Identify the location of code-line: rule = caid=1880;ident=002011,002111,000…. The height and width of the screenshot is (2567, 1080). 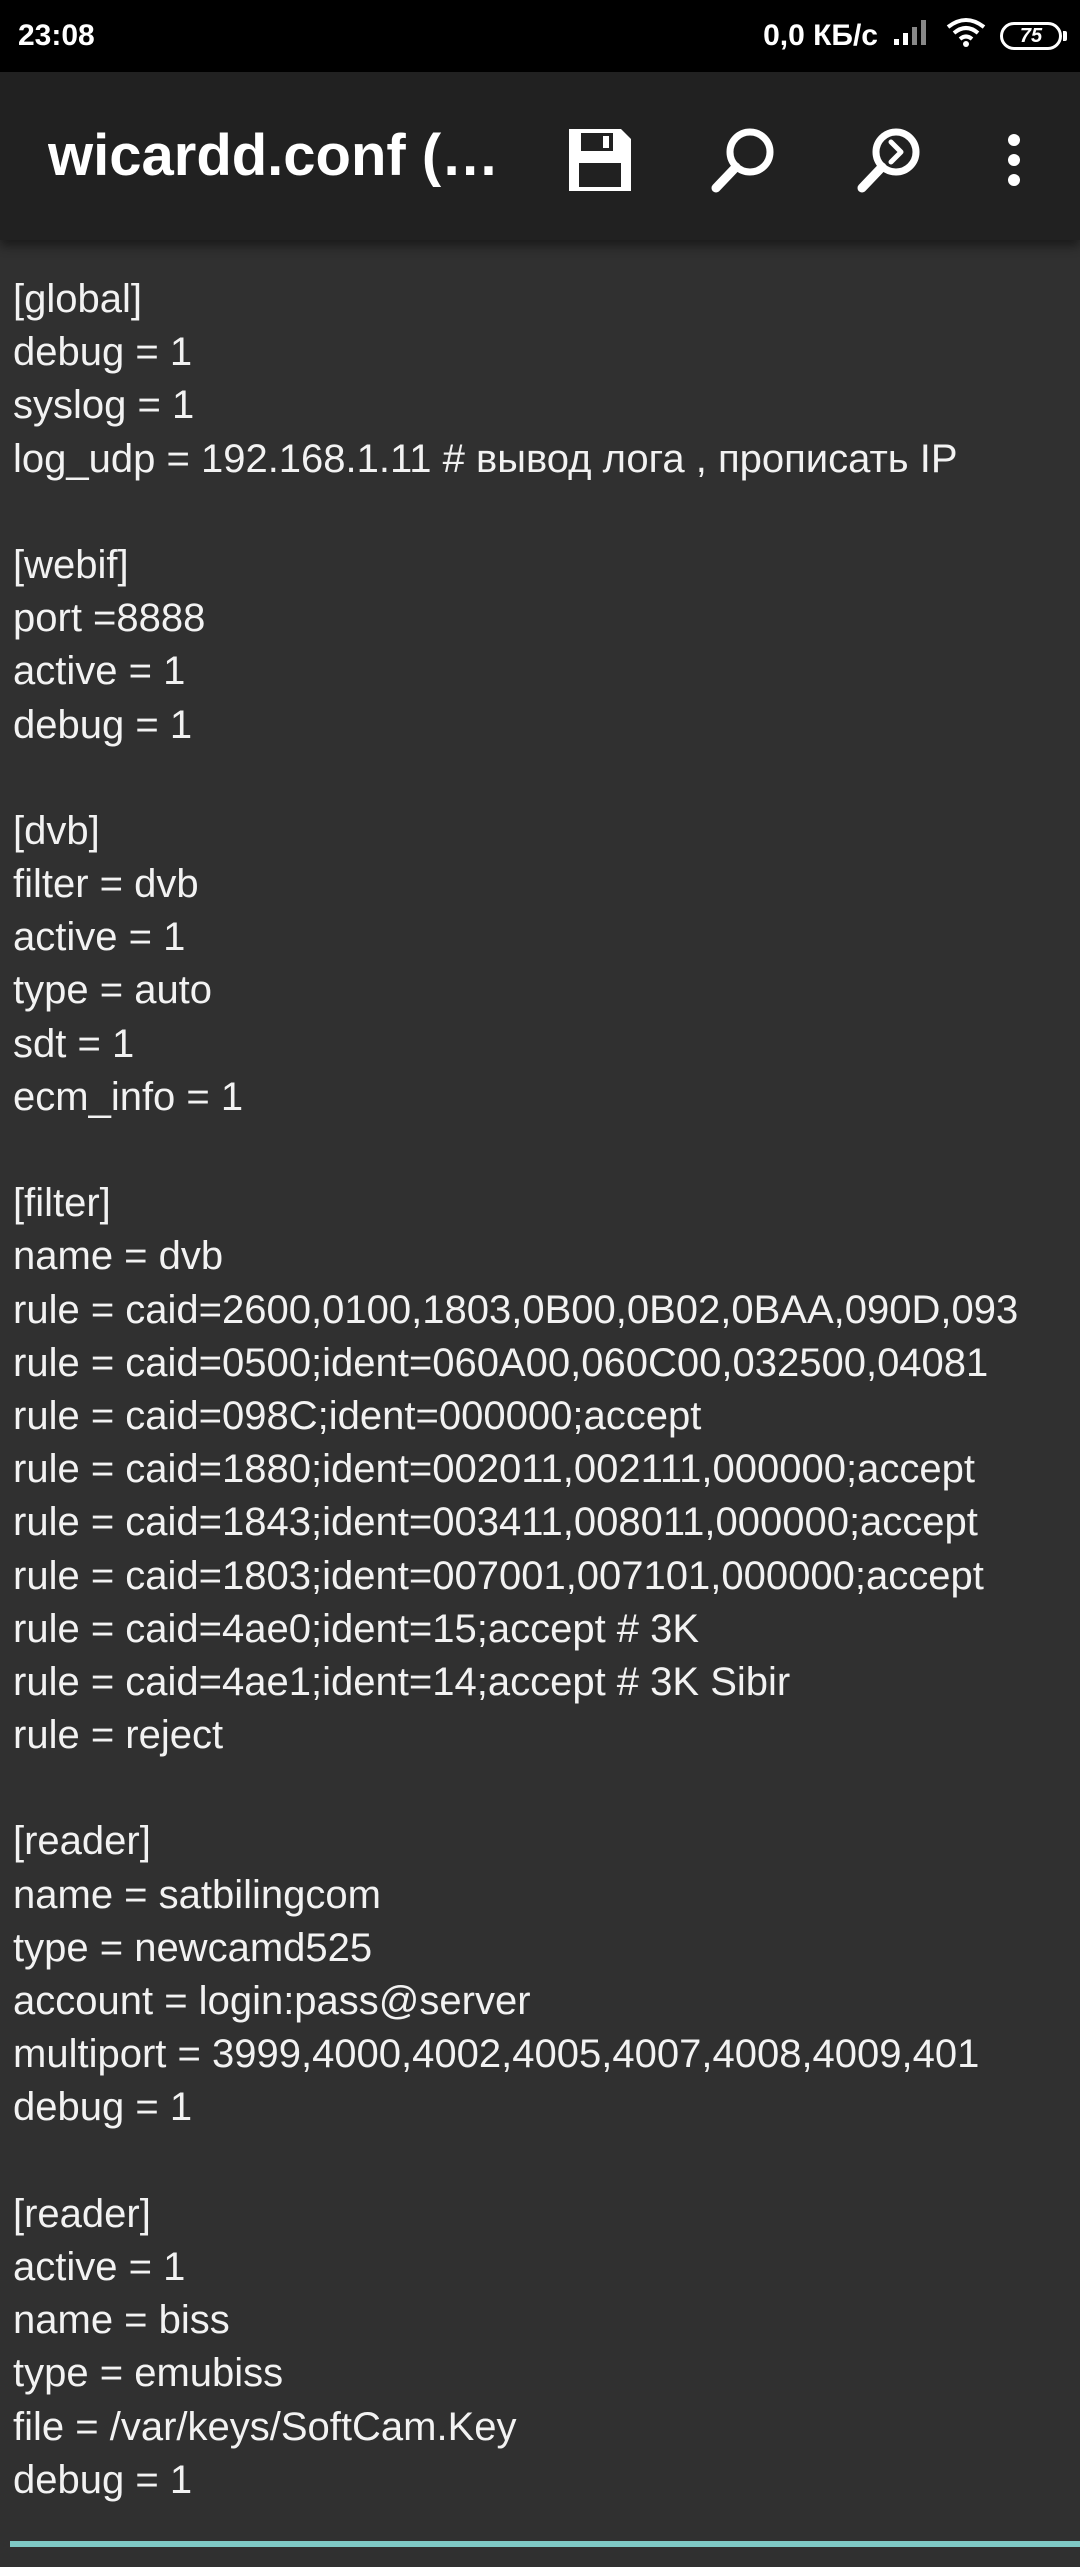
(515, 1469).